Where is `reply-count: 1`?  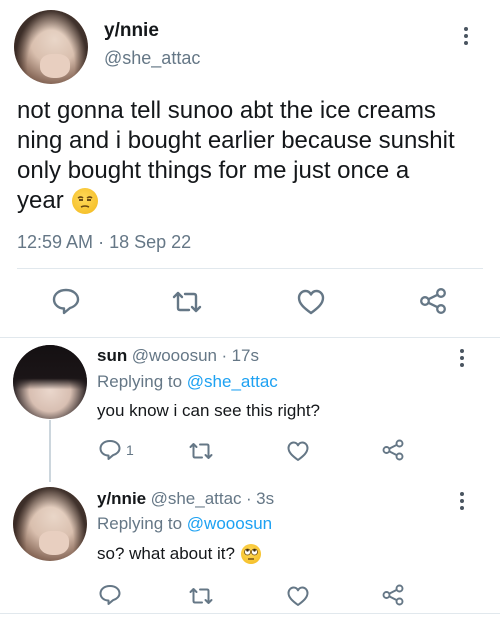 reply-count: 1 is located at coordinates (130, 450).